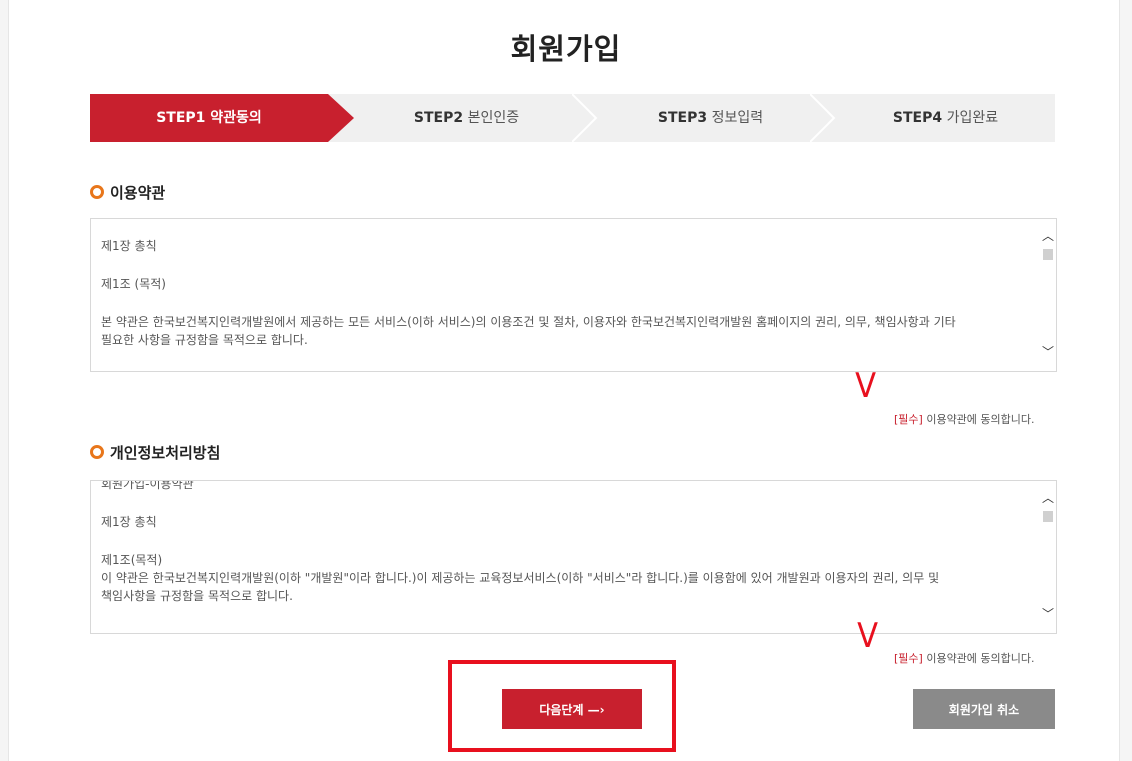 This screenshot has height=761, width=1132. What do you see at coordinates (209, 118) in the screenshot?
I see `step-1: STEP1 약관동의` at bounding box center [209, 118].